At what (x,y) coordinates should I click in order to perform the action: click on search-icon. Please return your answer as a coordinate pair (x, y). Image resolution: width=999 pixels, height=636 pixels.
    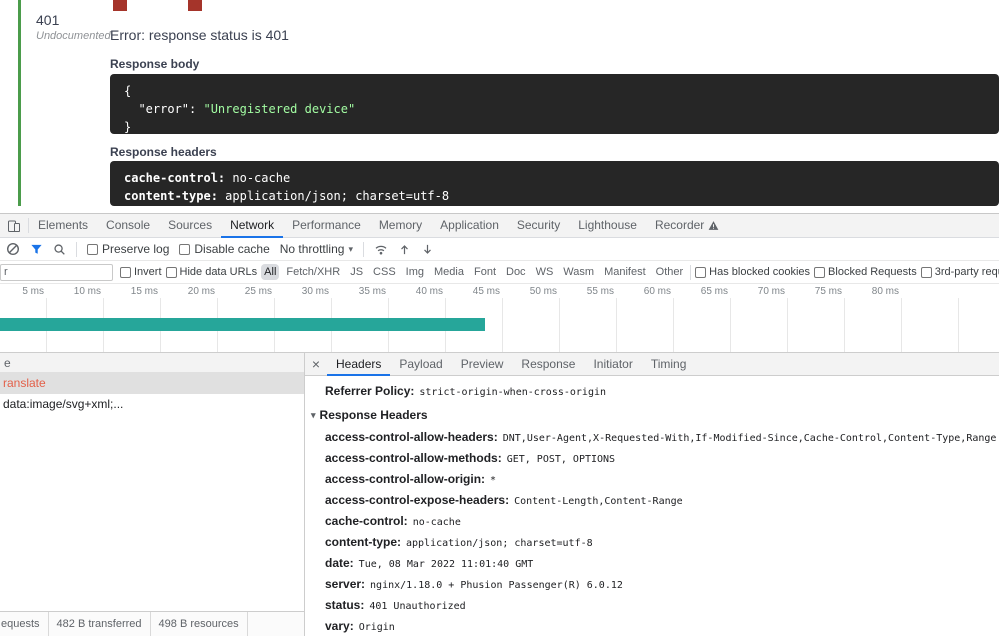
    Looking at the image, I should click on (59, 249).